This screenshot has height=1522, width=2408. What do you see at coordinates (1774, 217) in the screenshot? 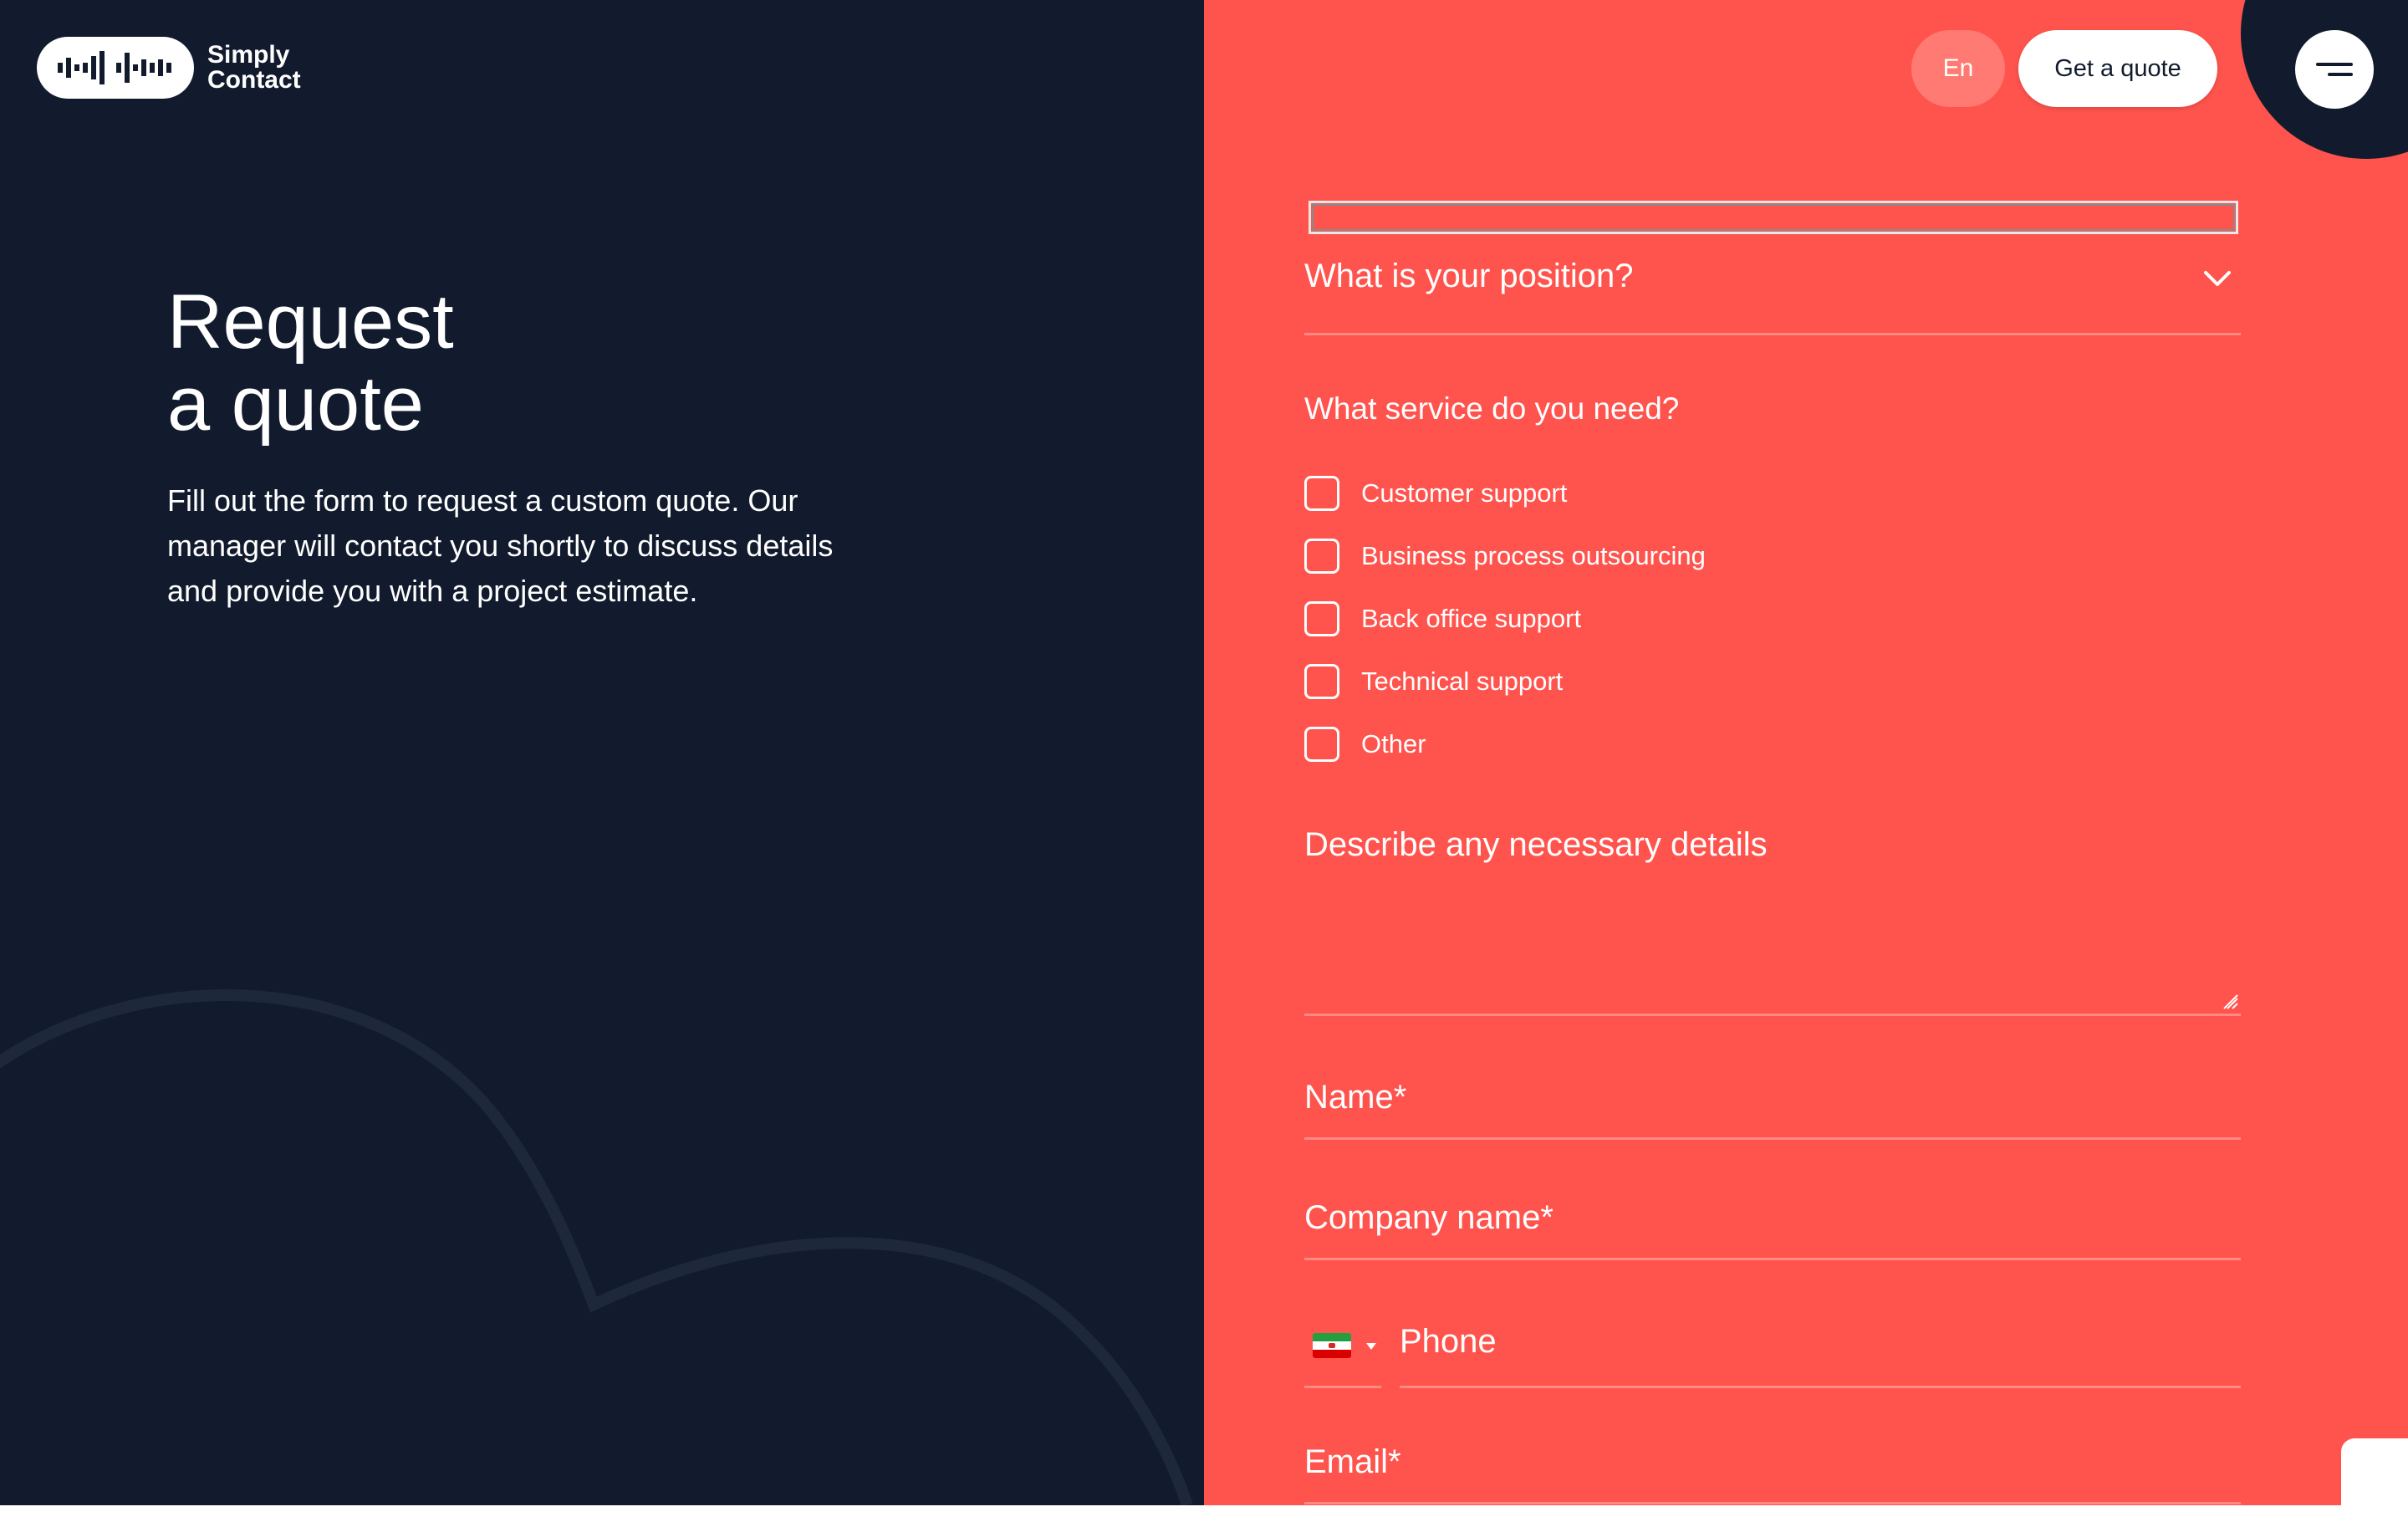
I see `focused-input-frame` at bounding box center [1774, 217].